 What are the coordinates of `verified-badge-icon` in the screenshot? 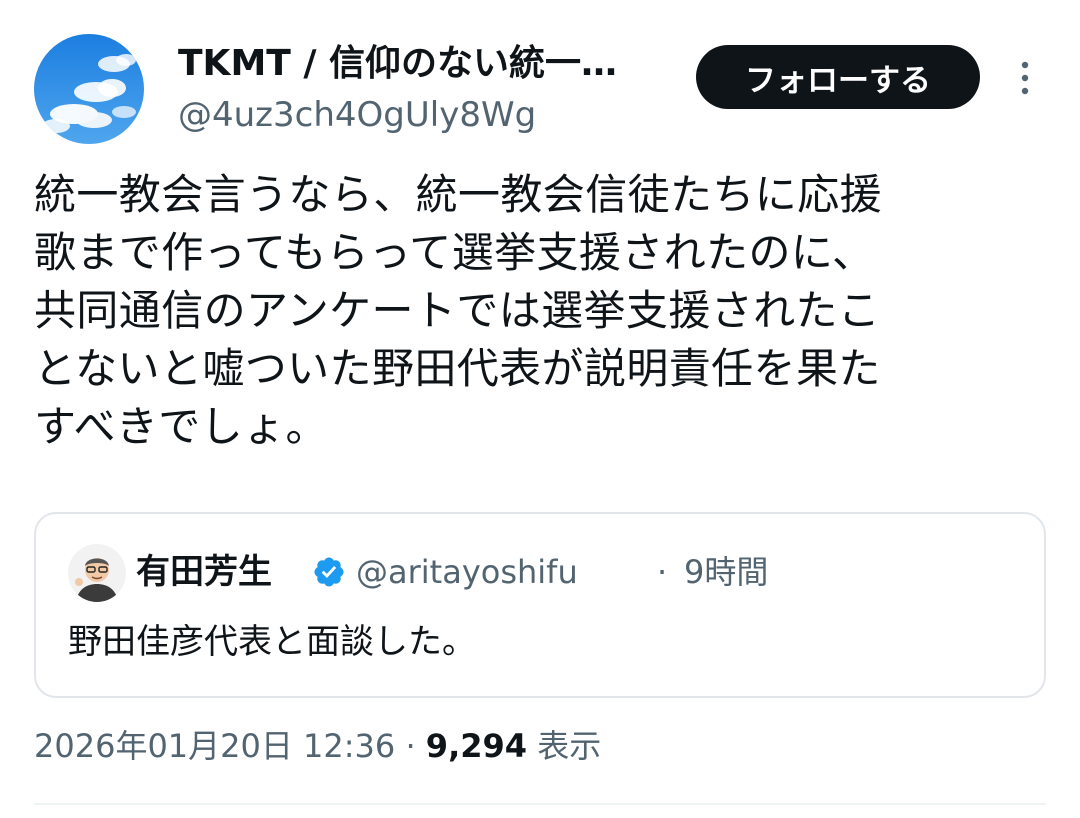 It's located at (329, 572).